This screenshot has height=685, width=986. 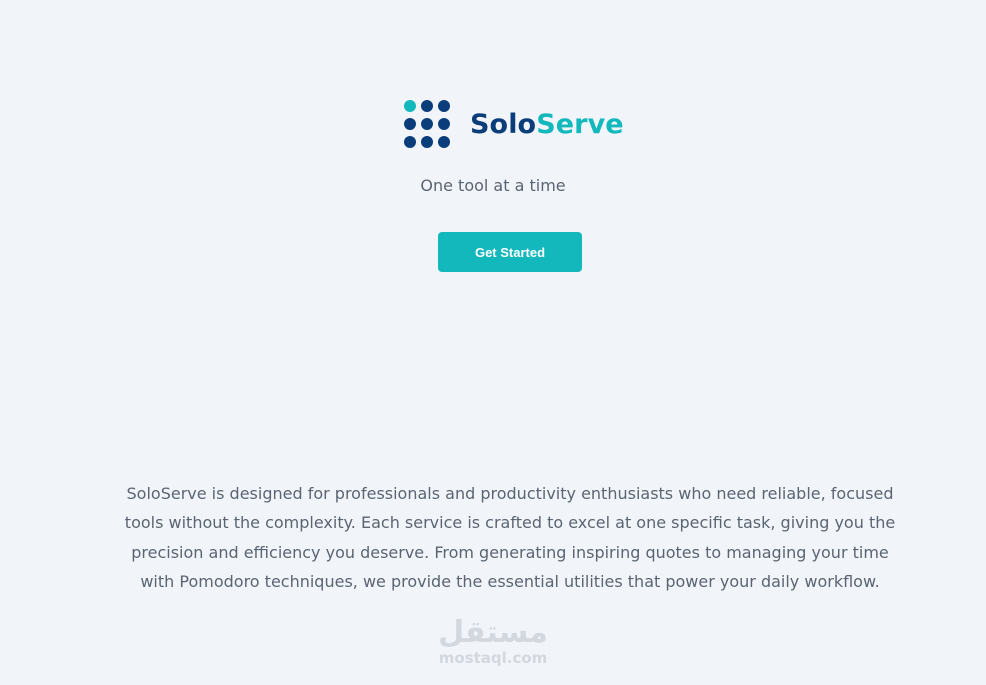 I want to click on brand-name: SoloServe, so click(x=547, y=124).